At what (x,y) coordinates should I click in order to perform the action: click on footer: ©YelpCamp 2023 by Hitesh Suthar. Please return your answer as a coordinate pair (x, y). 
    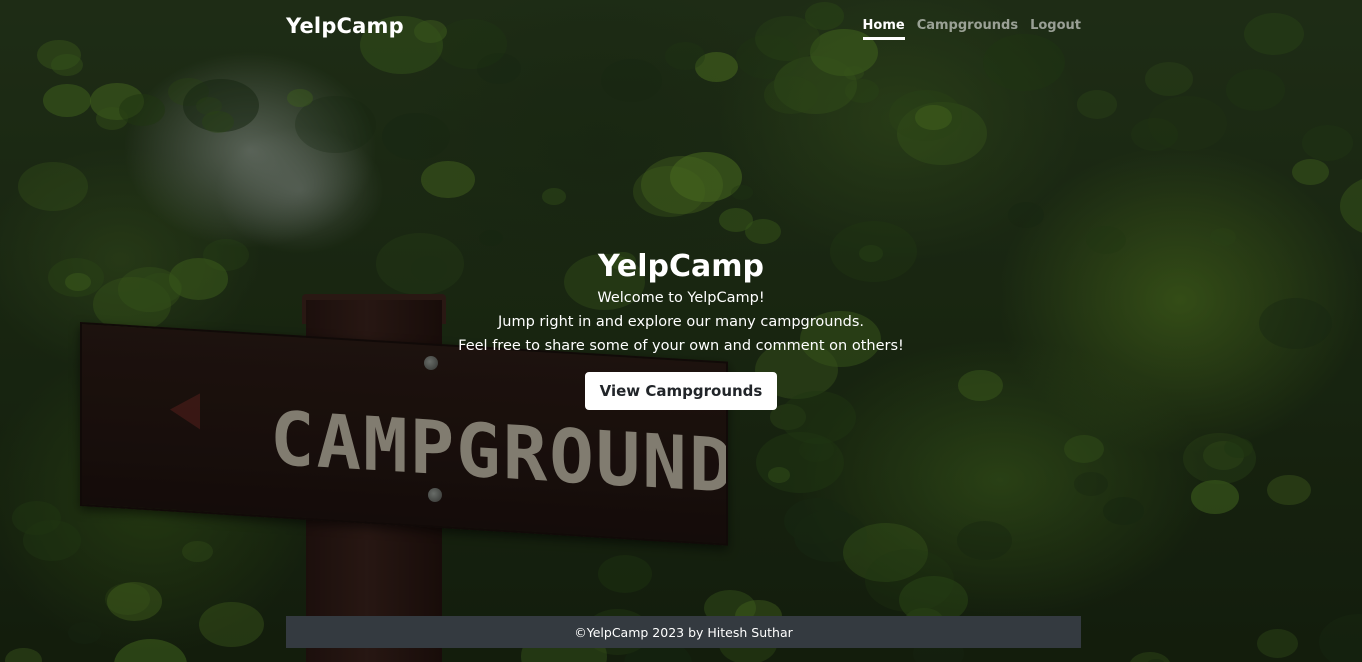
    Looking at the image, I should click on (683, 632).